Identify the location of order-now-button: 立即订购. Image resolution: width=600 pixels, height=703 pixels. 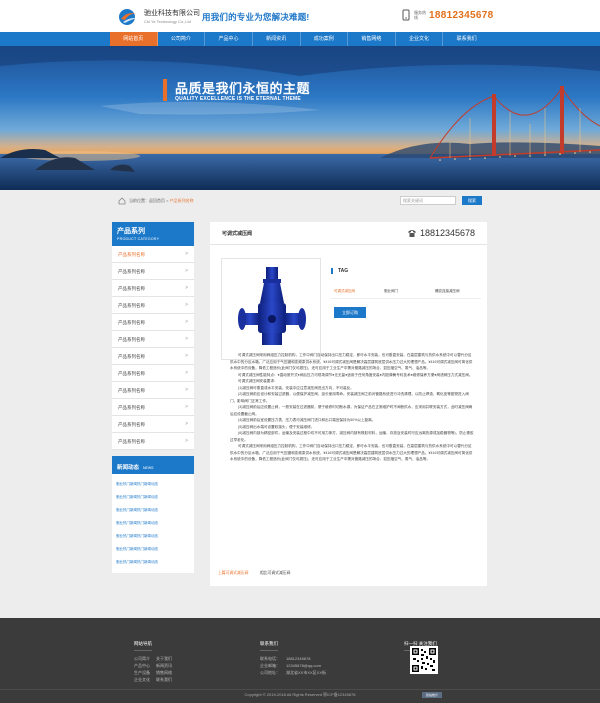
(350, 312).